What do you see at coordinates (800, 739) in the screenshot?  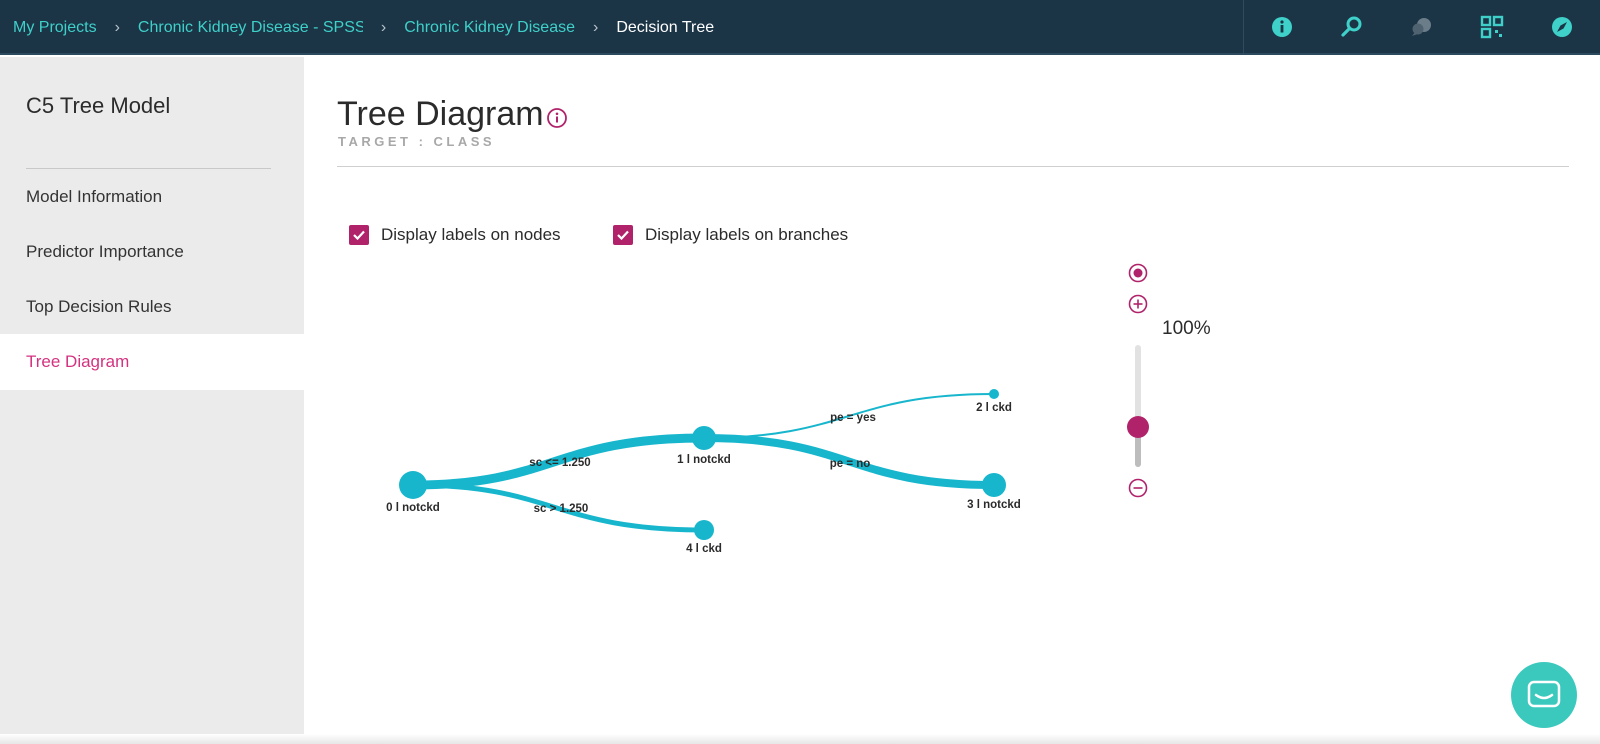 I see `bottom-edge` at bounding box center [800, 739].